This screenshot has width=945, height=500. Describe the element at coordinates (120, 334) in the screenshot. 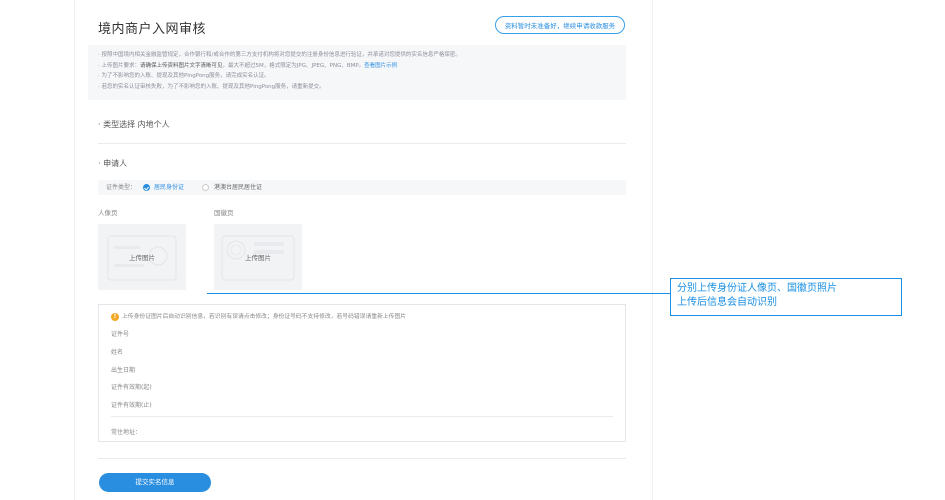

I see `field-id-number: 证件号` at that location.